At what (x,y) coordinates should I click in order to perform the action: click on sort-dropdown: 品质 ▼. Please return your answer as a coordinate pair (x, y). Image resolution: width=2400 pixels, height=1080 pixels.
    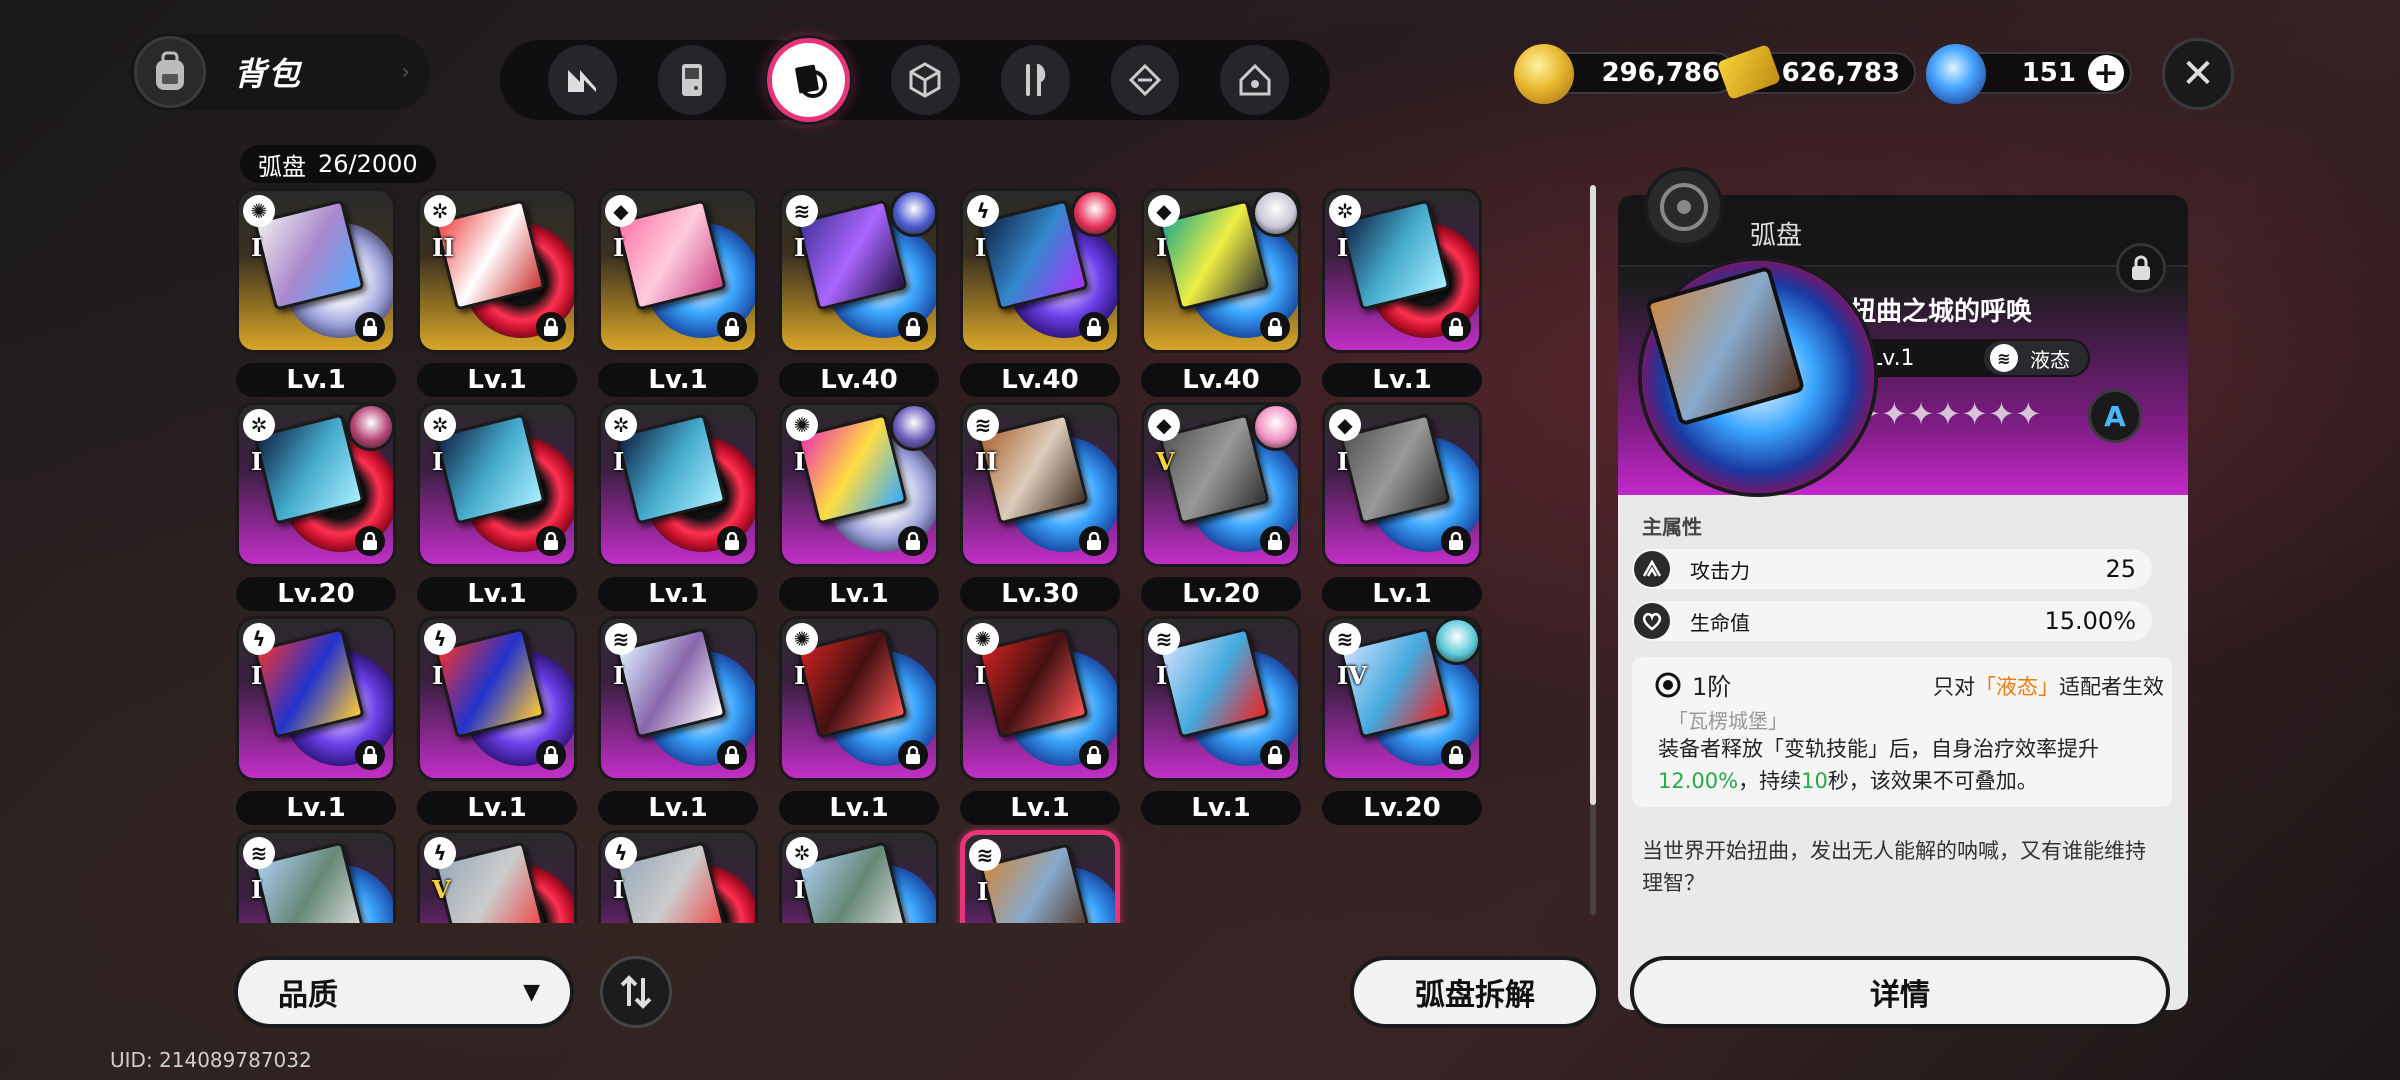
    Looking at the image, I should click on (404, 992).